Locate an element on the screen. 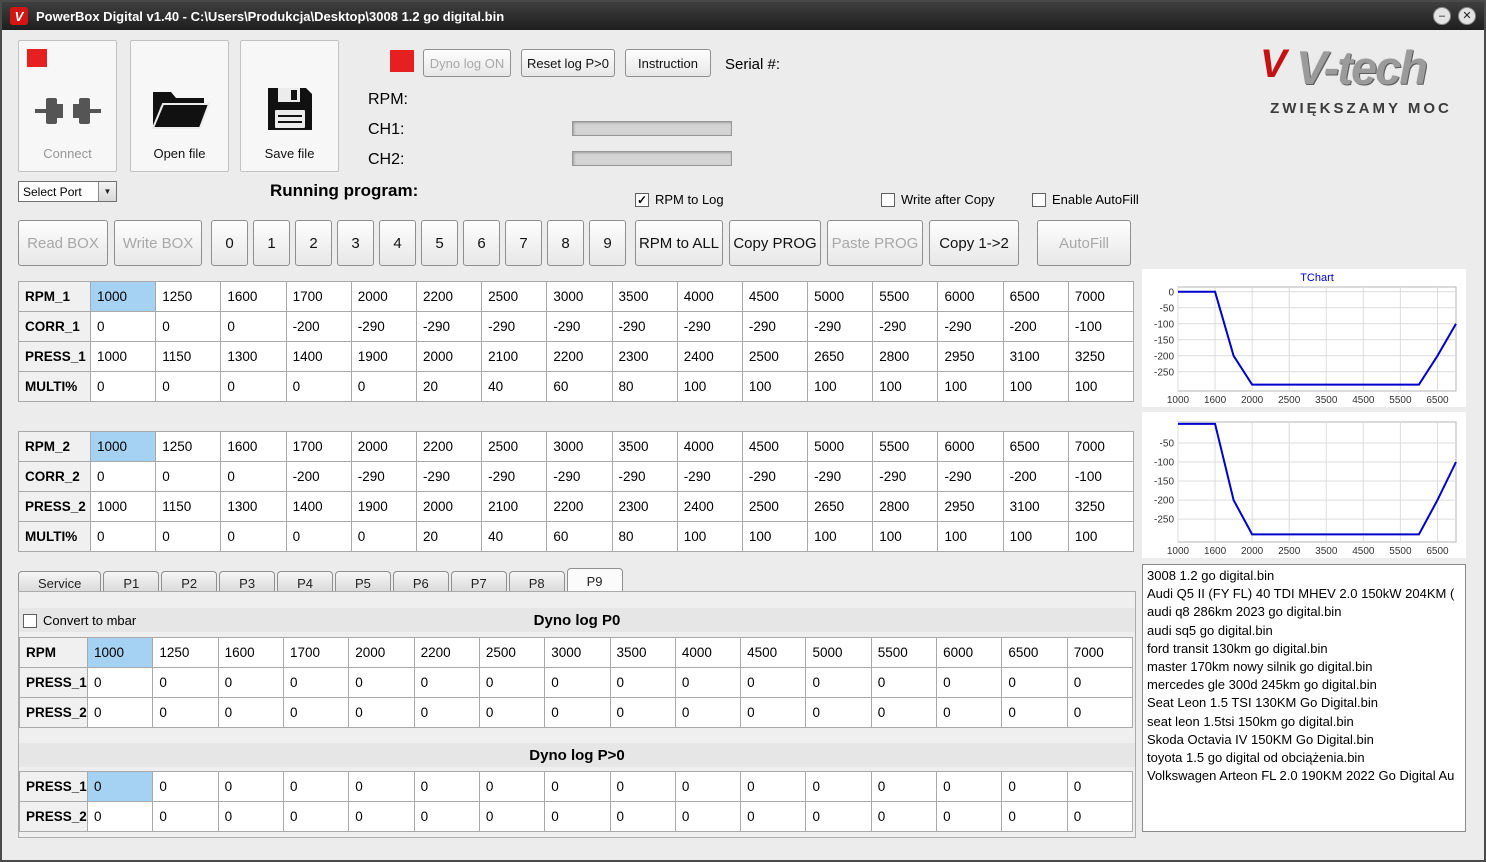 The height and width of the screenshot is (862, 1486). connect-button: Connect is located at coordinates (67, 106).